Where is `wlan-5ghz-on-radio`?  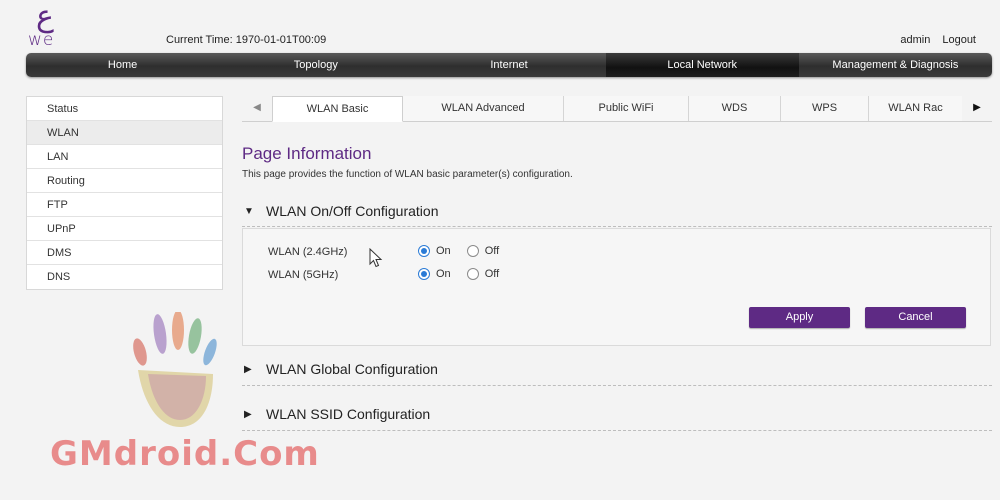 wlan-5ghz-on-radio is located at coordinates (424, 274).